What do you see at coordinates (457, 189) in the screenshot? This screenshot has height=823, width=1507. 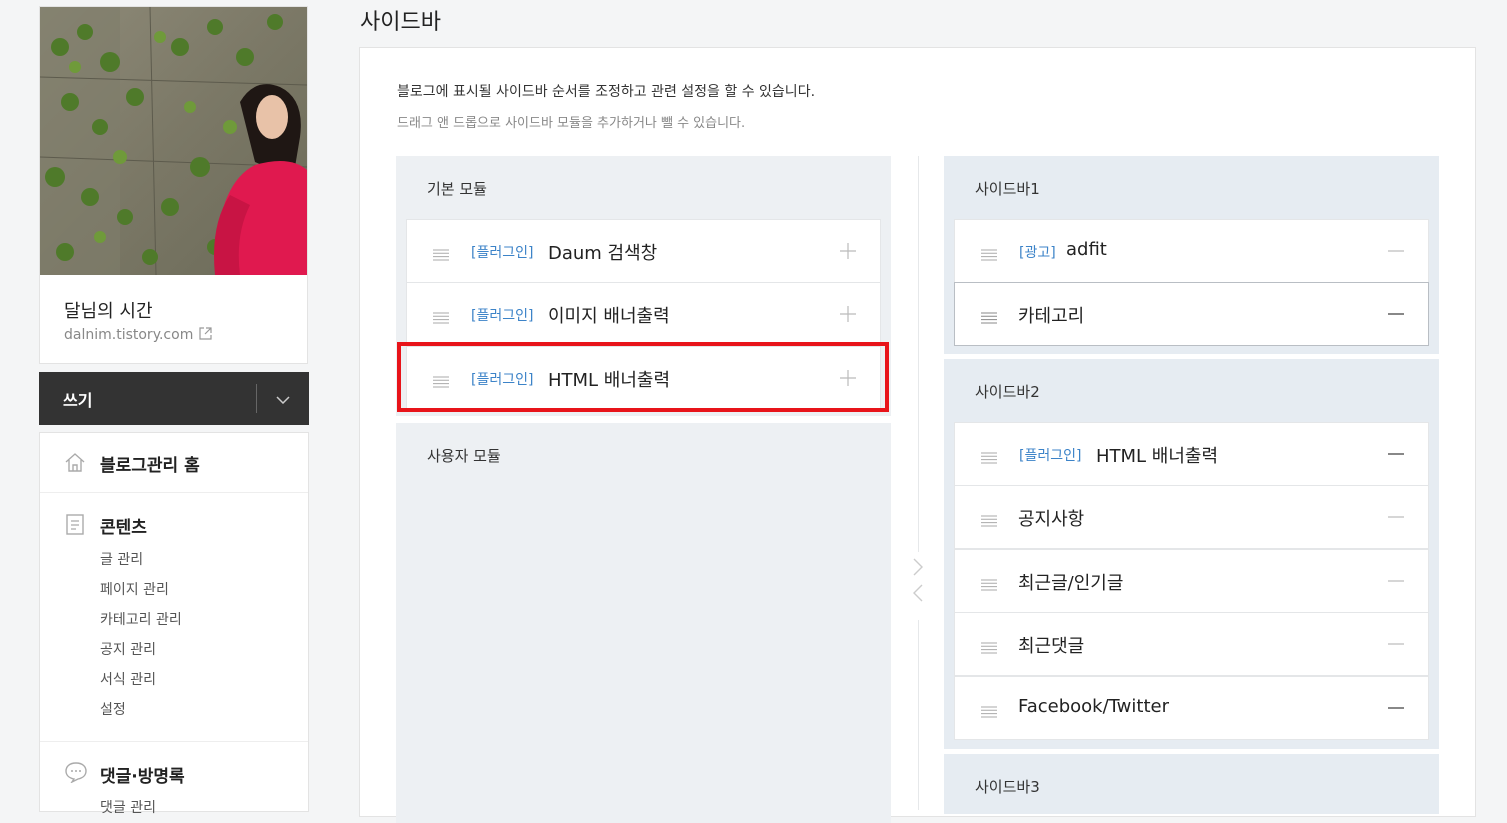 I see `basic-modules-title: 기본 모듈` at bounding box center [457, 189].